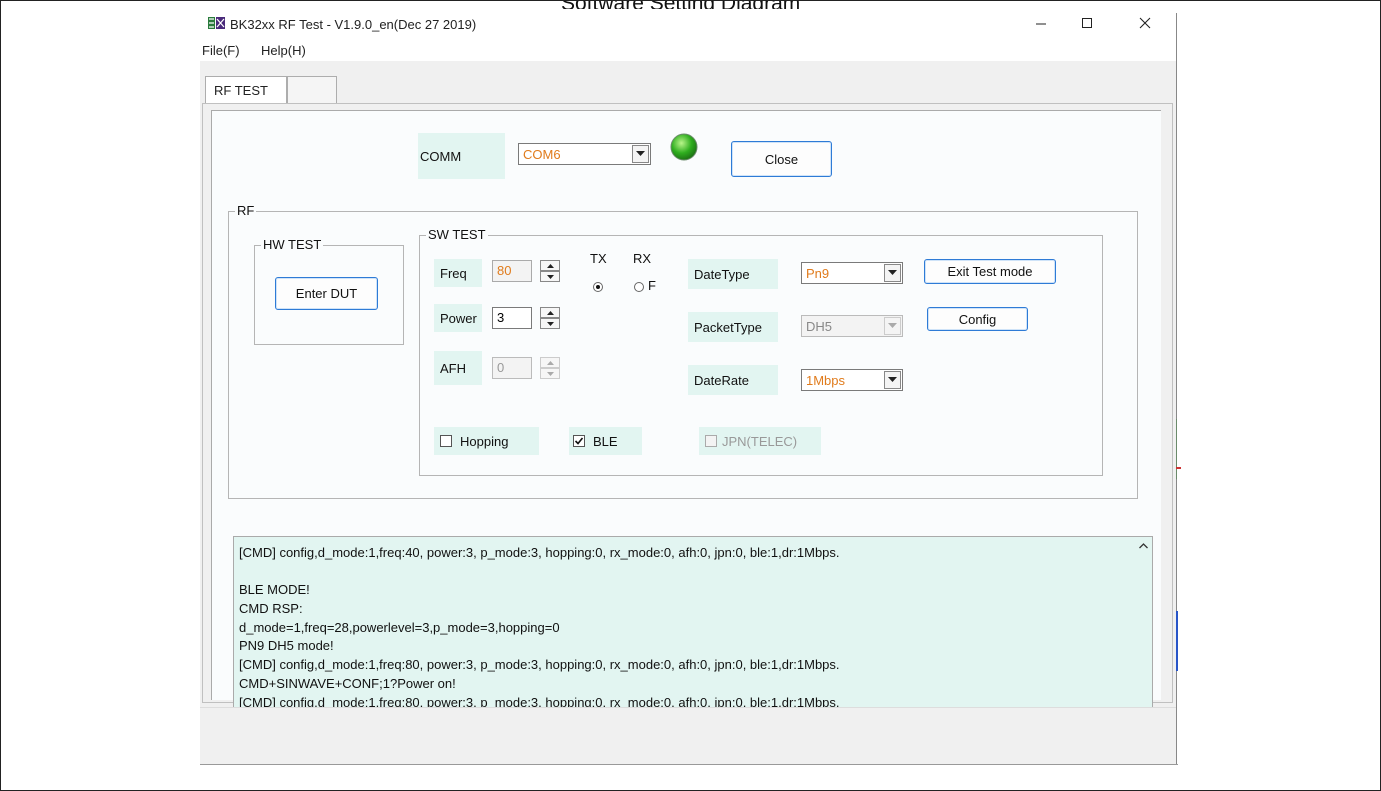 This screenshot has width=1381, height=791. I want to click on checkmark-icon, so click(579, 441).